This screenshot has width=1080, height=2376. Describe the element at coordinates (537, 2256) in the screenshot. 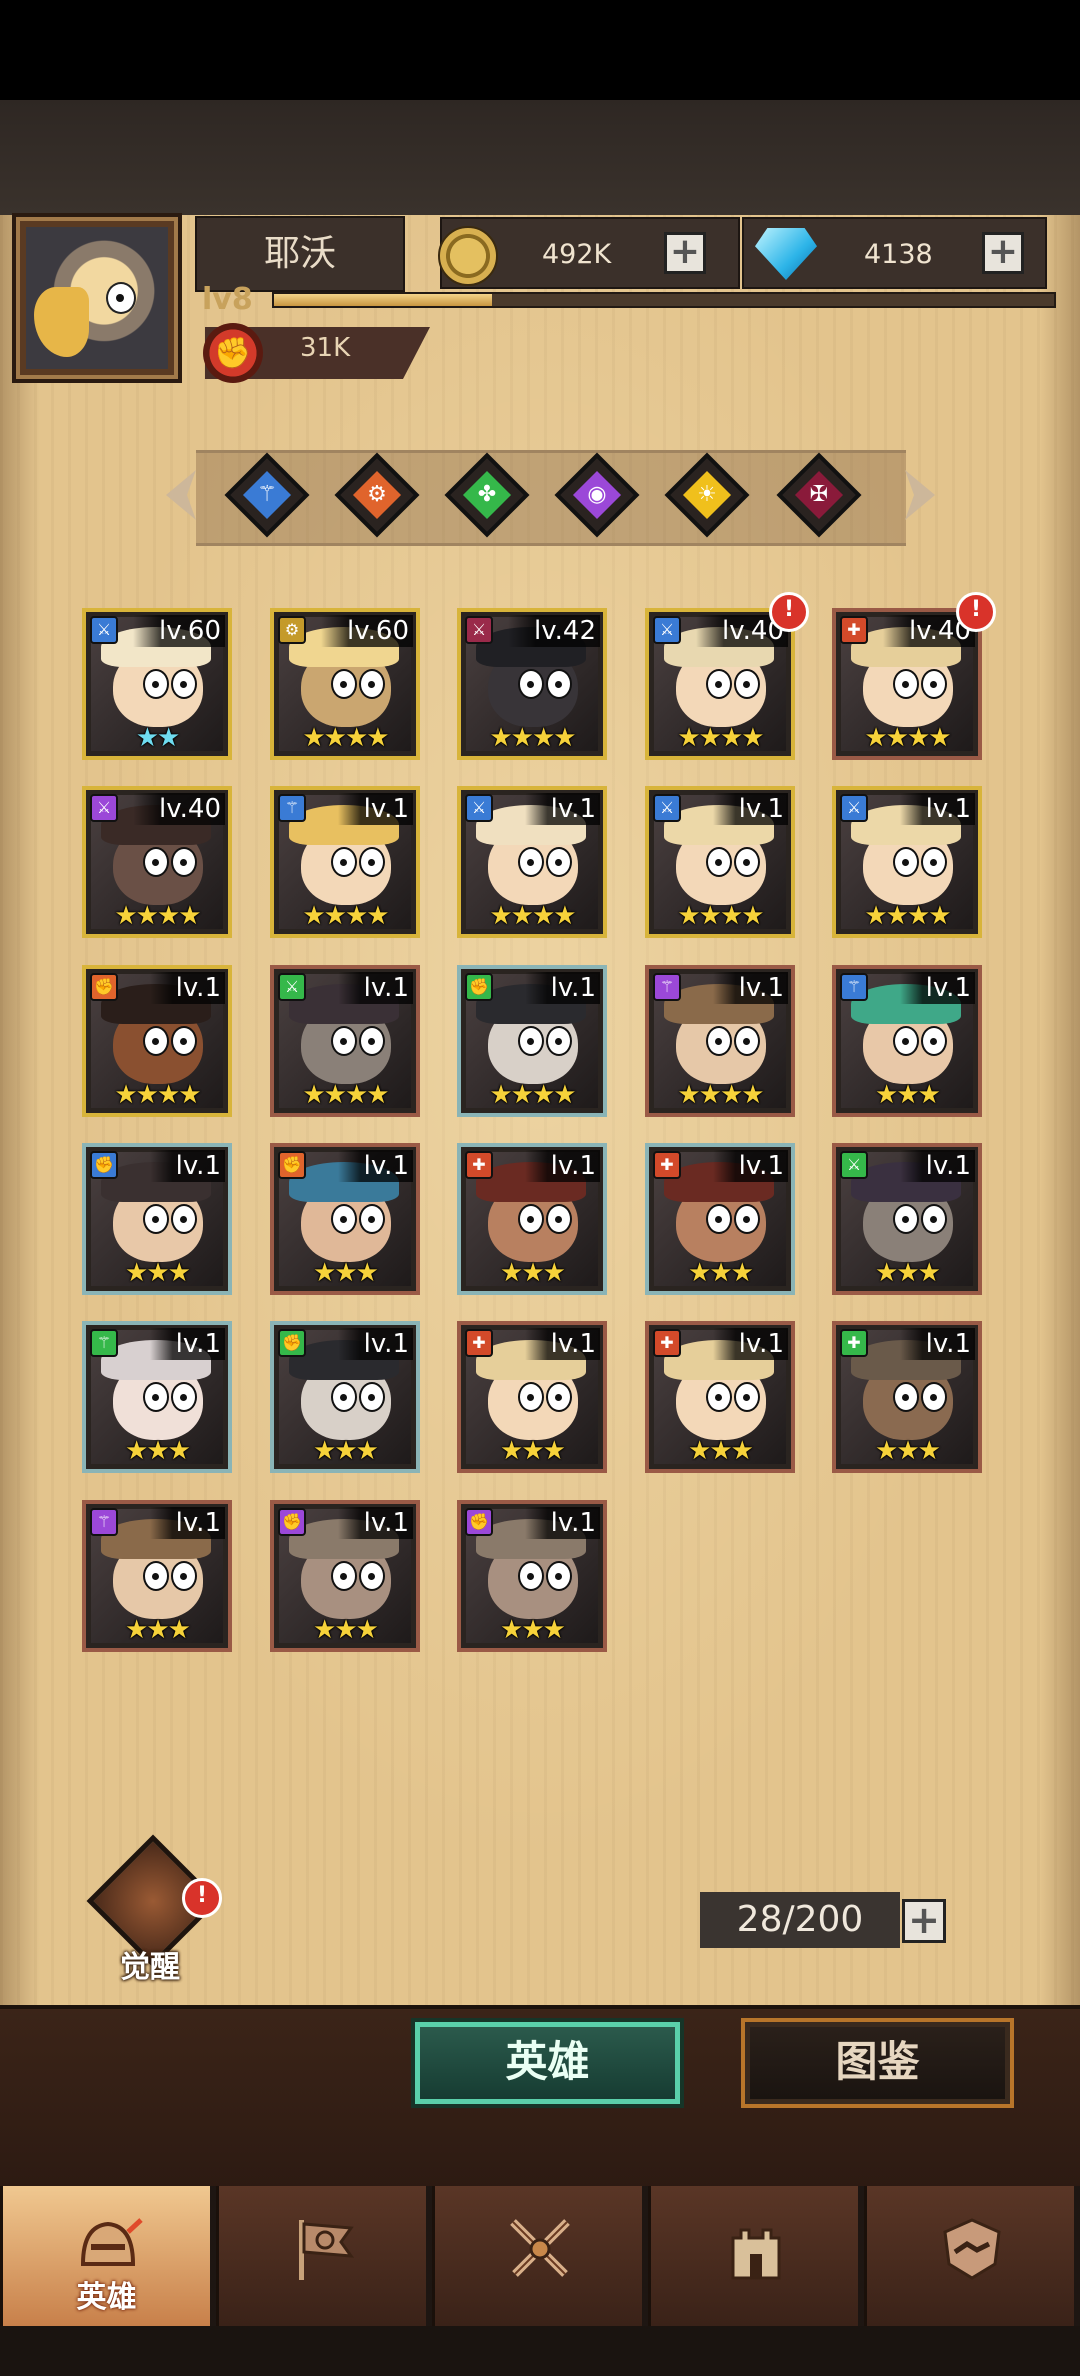

I see `nav-crossed-swords` at that location.